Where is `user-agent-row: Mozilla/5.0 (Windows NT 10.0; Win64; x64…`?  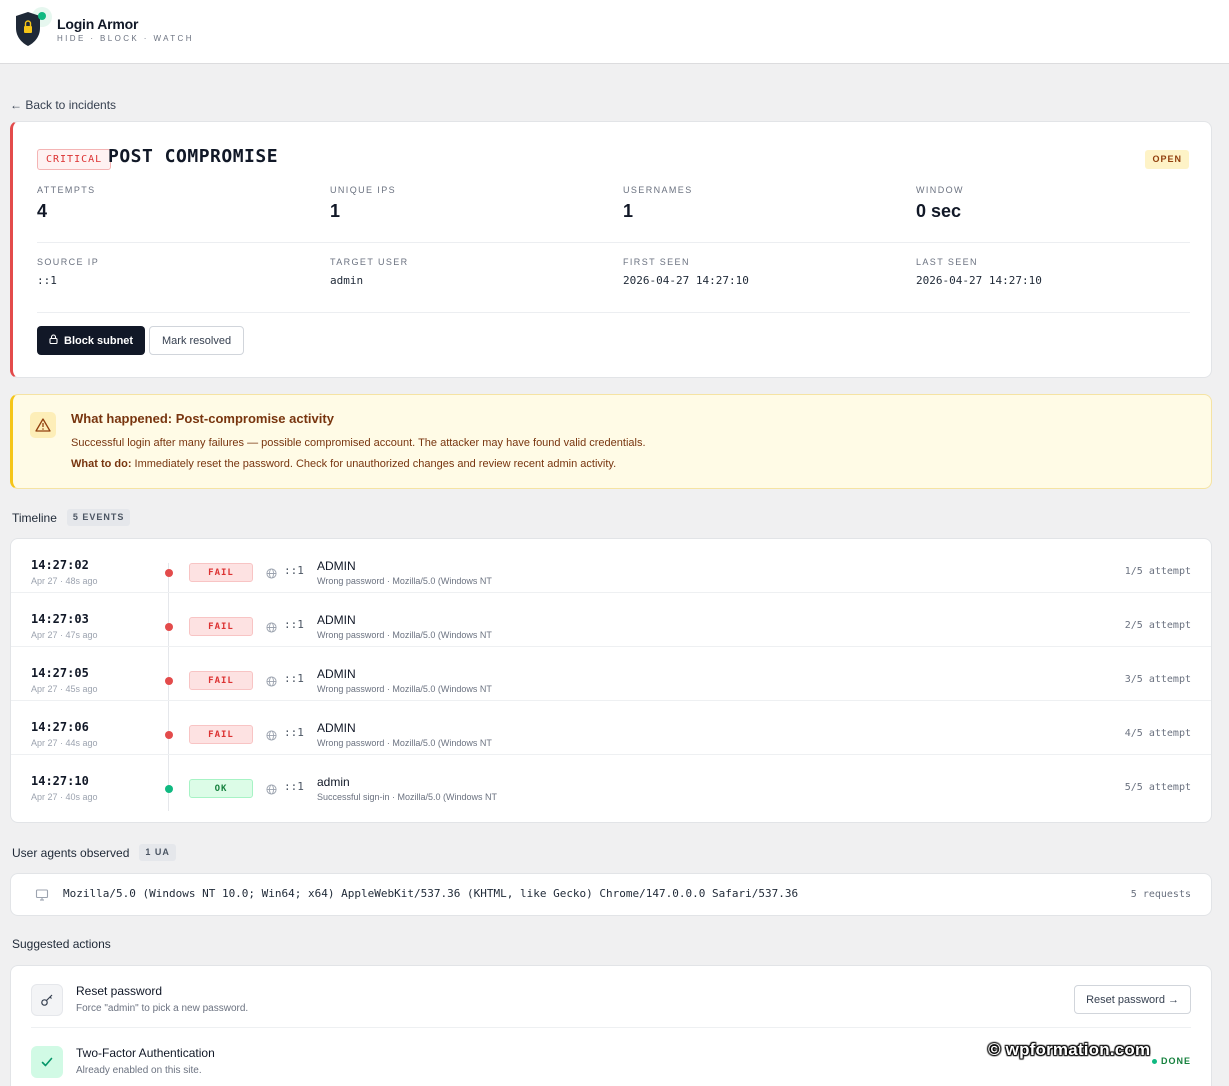 user-agent-row: Mozilla/5.0 (Windows NT 10.0; Win64; x64… is located at coordinates (611, 894).